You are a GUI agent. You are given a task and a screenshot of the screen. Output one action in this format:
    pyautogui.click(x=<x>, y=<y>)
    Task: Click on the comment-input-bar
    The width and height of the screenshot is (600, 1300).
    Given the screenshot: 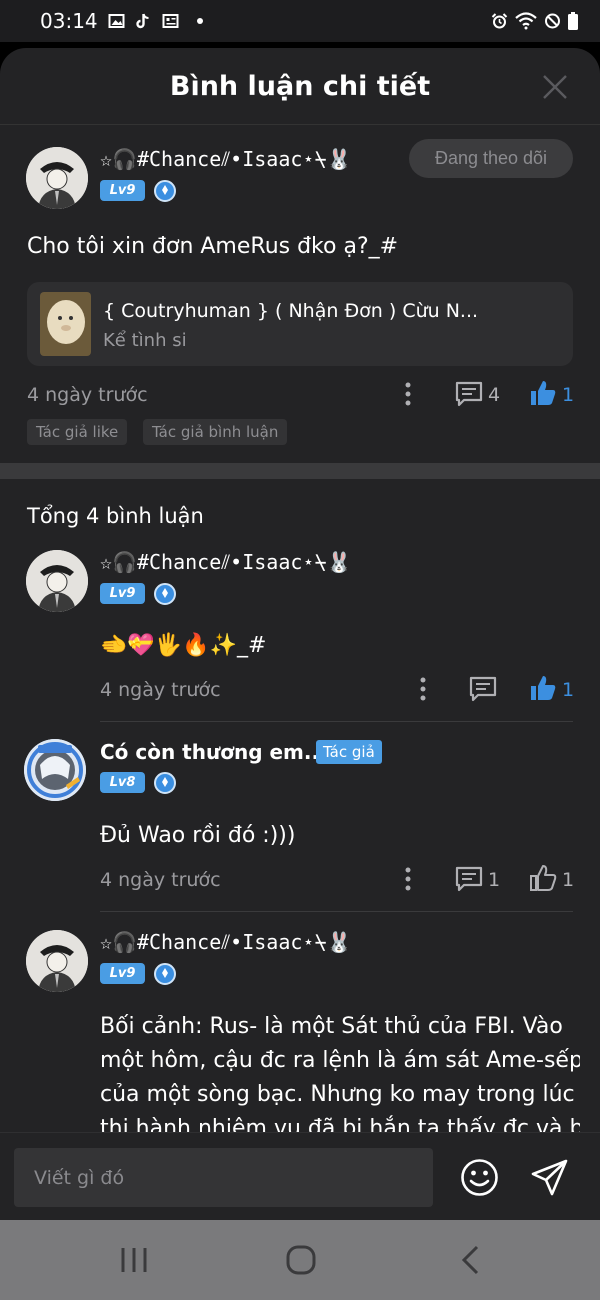 What is the action you would take?
    pyautogui.click(x=300, y=1176)
    